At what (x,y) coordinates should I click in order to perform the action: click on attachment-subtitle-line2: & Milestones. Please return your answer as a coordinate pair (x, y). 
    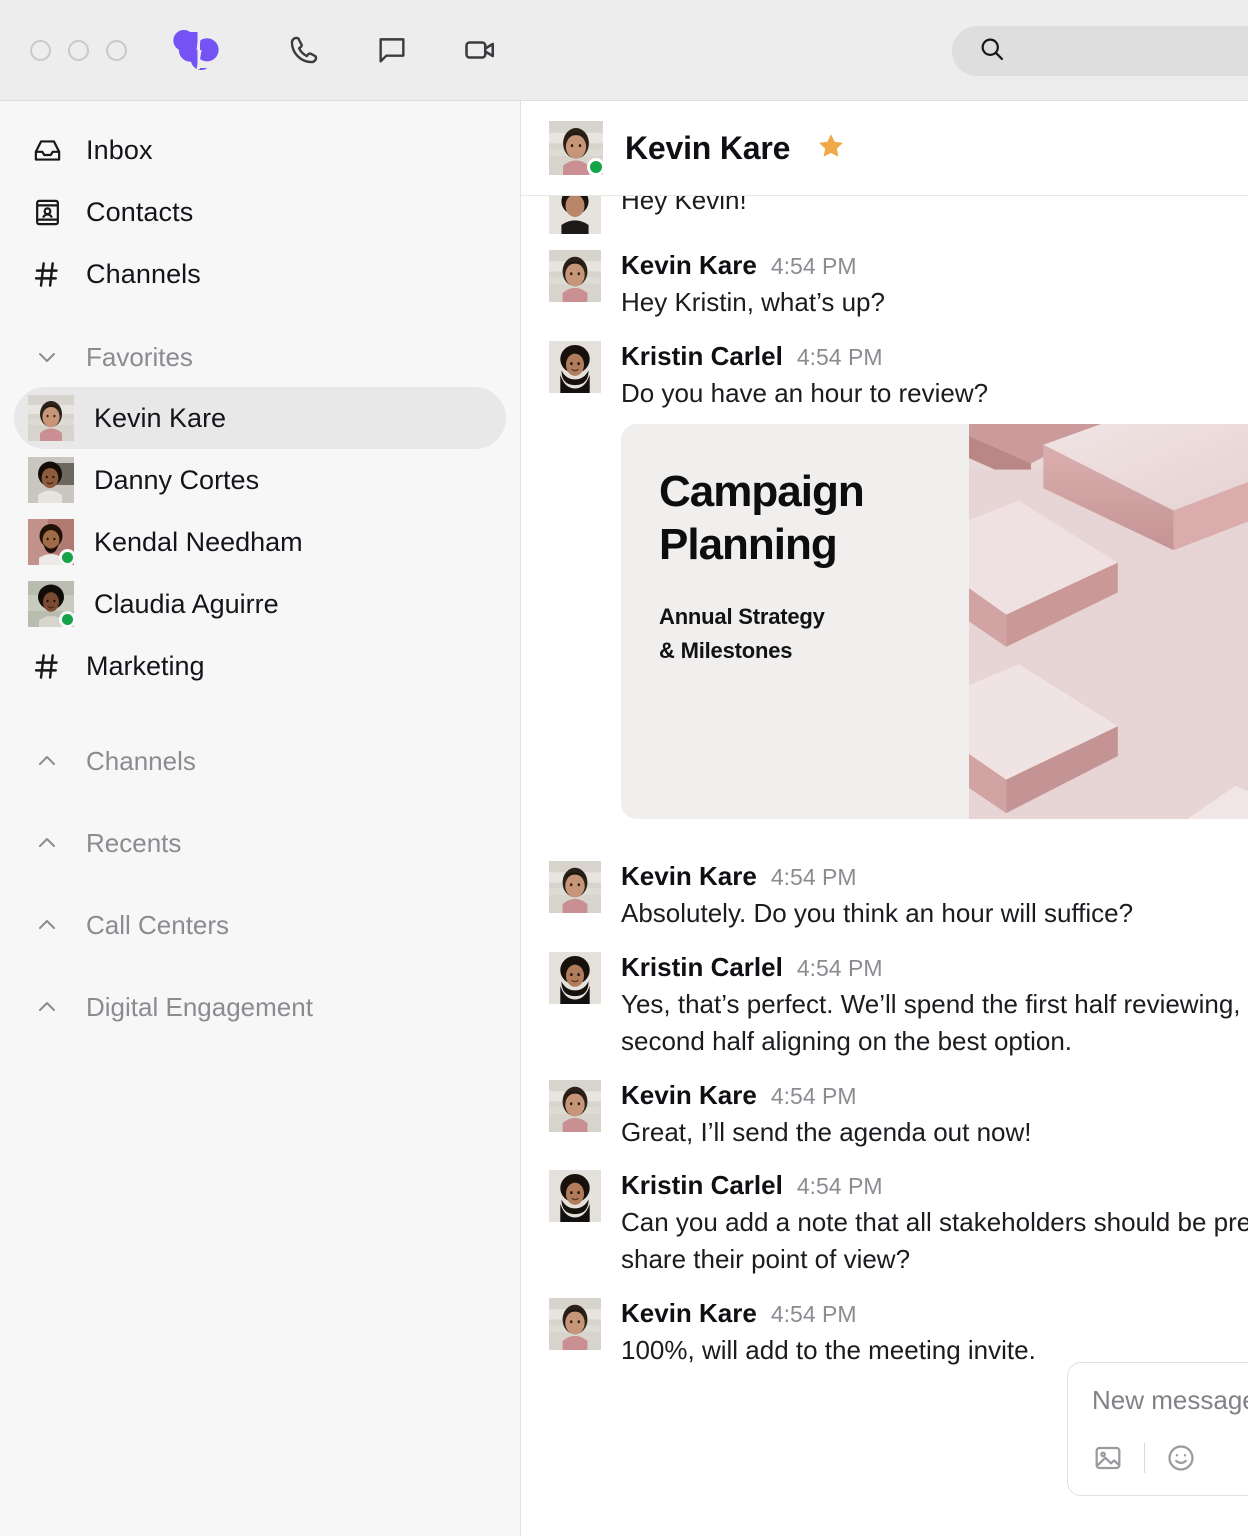
    Looking at the image, I should click on (726, 651).